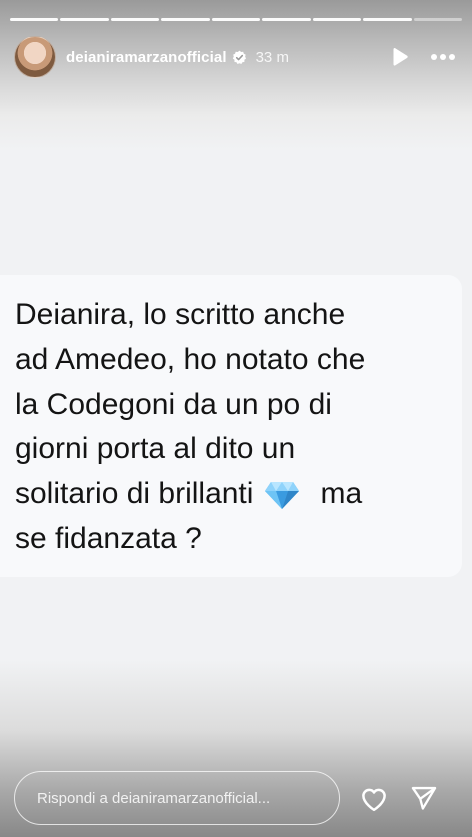 The height and width of the screenshot is (837, 472). I want to click on message-line: ad Amedeo, ho notato che, so click(190, 359).